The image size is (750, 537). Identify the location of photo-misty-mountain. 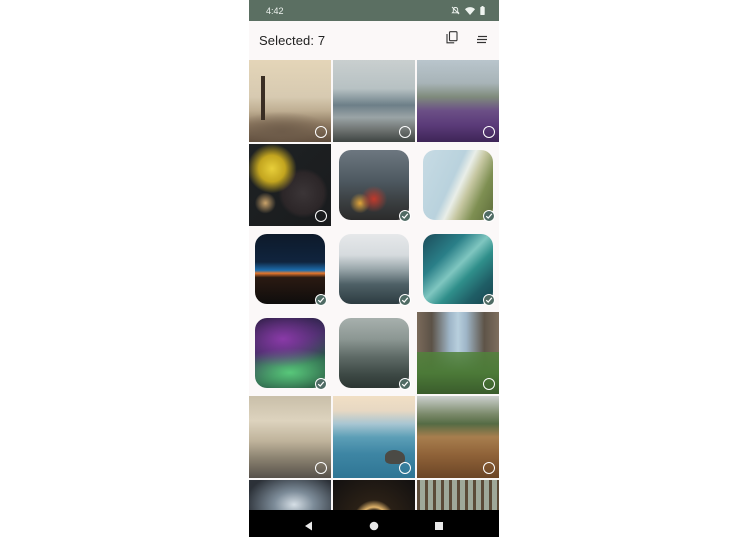
(374, 269).